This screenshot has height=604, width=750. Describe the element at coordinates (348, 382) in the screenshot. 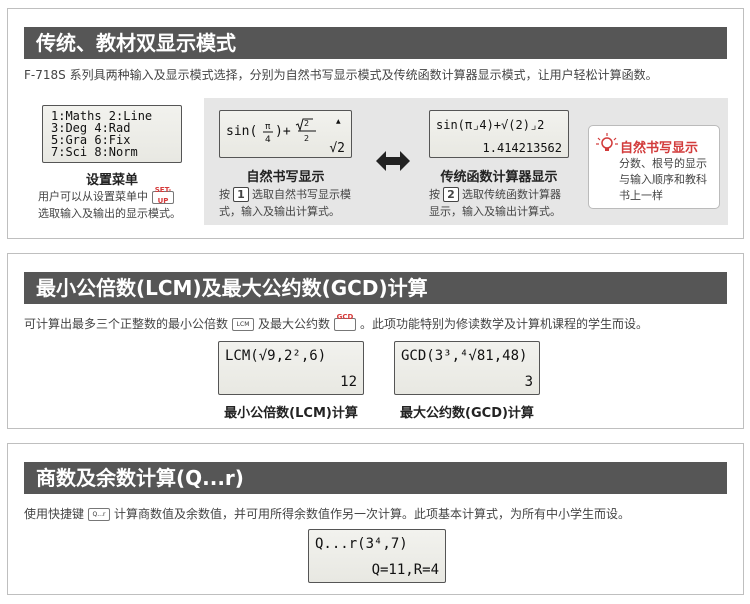

I see `lcm-result: 12` at that location.